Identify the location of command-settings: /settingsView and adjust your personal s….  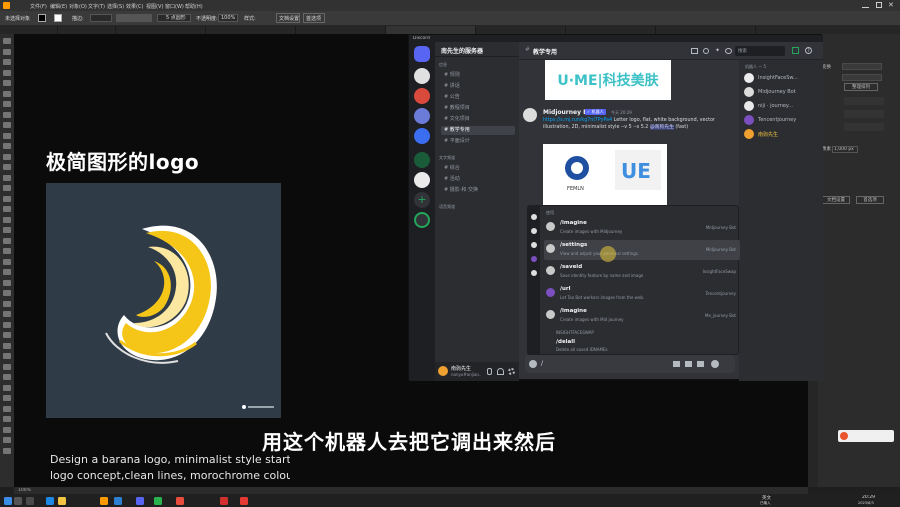
(642, 251).